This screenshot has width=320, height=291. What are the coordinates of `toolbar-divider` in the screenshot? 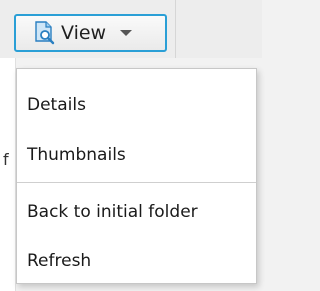 It's located at (175, 29).